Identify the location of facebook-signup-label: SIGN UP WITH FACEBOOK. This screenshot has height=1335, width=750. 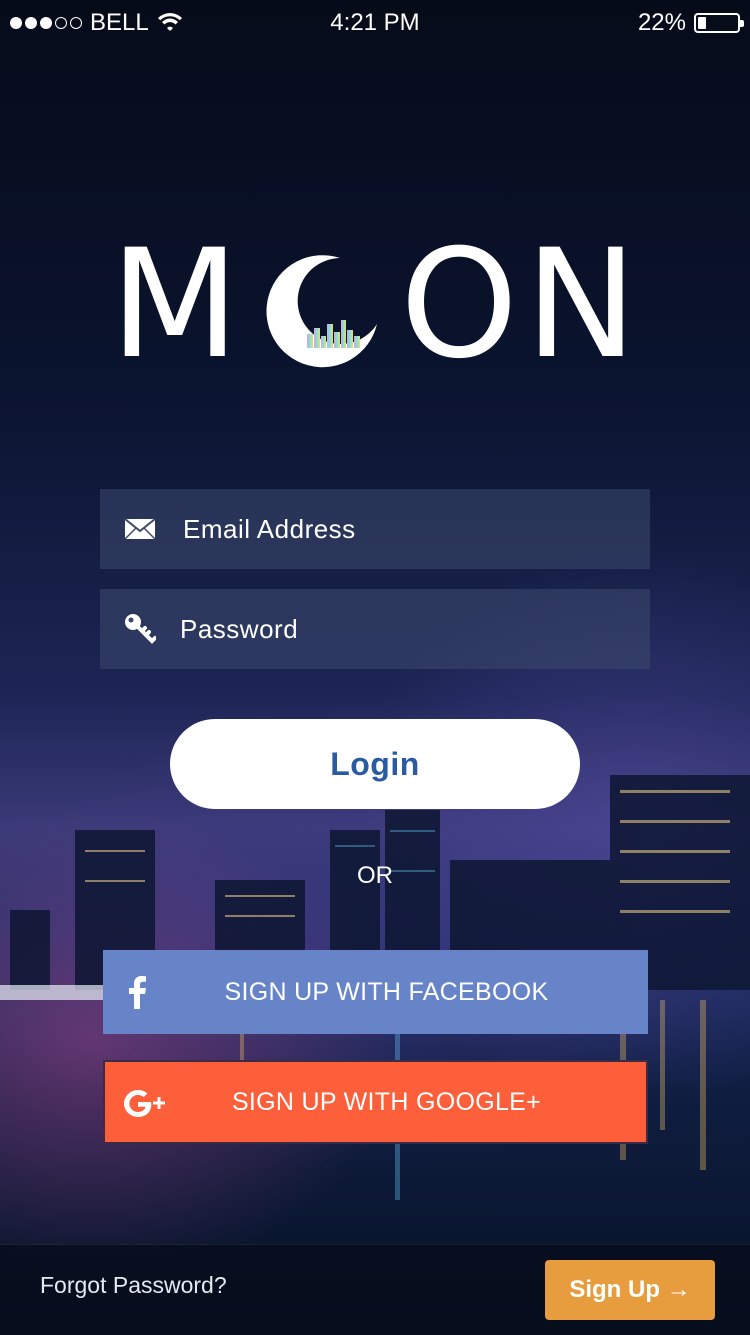
(386, 991).